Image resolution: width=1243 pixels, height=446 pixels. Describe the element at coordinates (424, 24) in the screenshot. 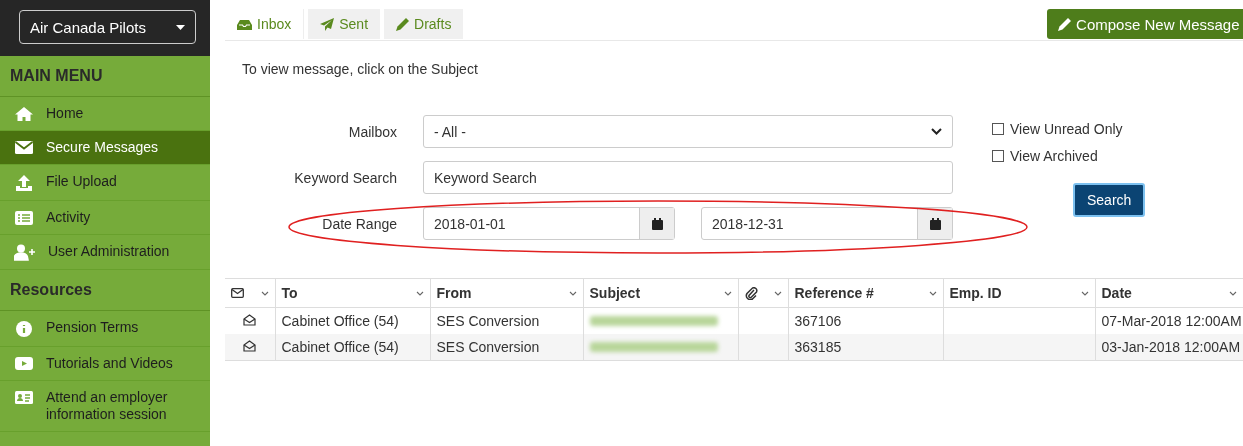

I see `tab: Drafts` at that location.